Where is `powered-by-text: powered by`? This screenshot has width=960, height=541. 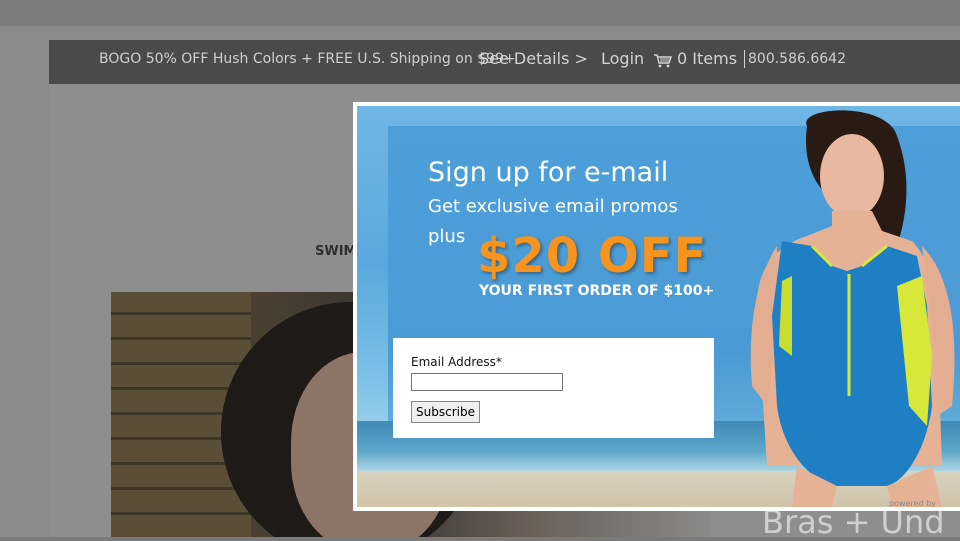
powered-by-text: powered by is located at coordinates (912, 503).